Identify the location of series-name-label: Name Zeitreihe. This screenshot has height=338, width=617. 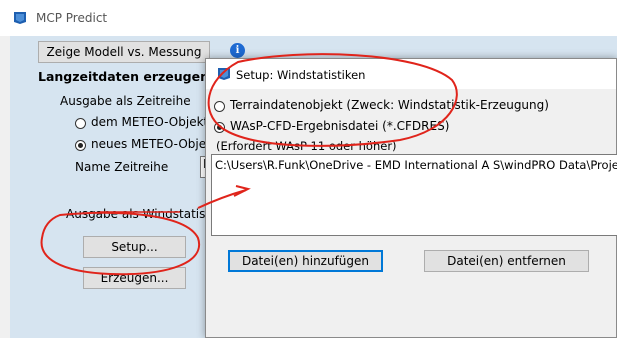
(122, 167).